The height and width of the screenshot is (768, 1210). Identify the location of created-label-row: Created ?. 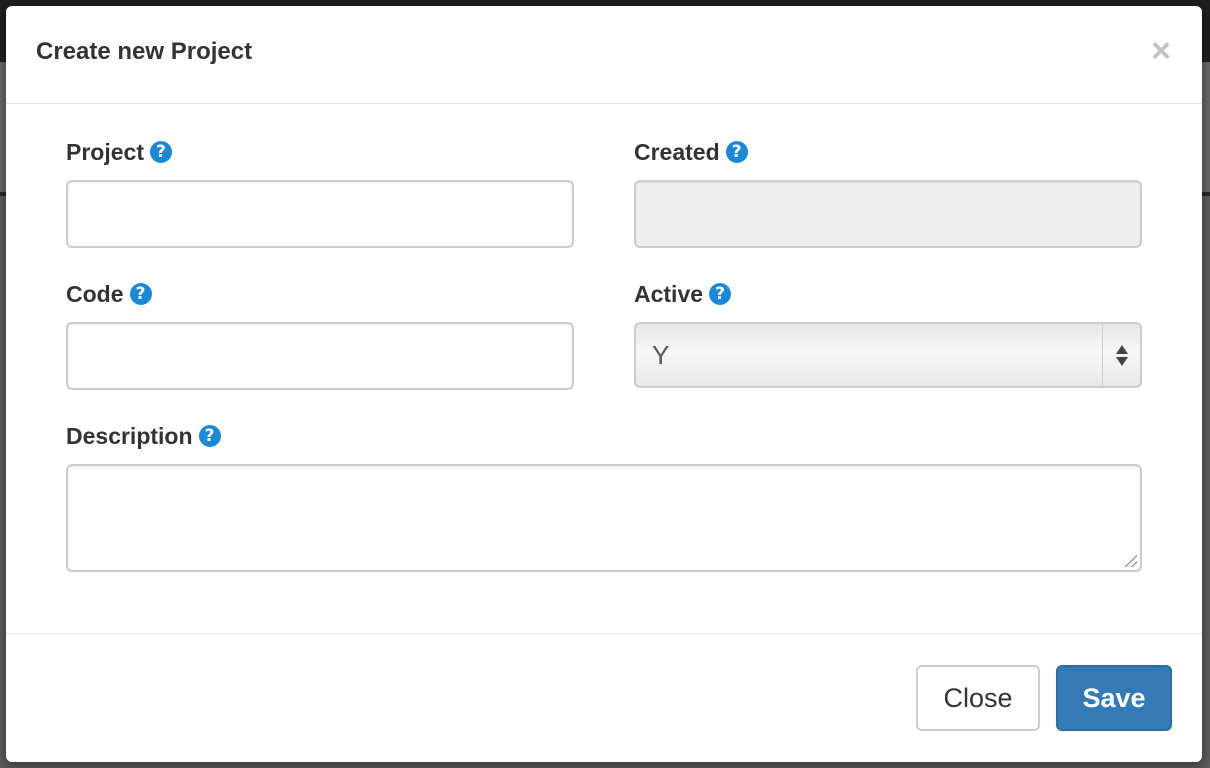
(691, 152).